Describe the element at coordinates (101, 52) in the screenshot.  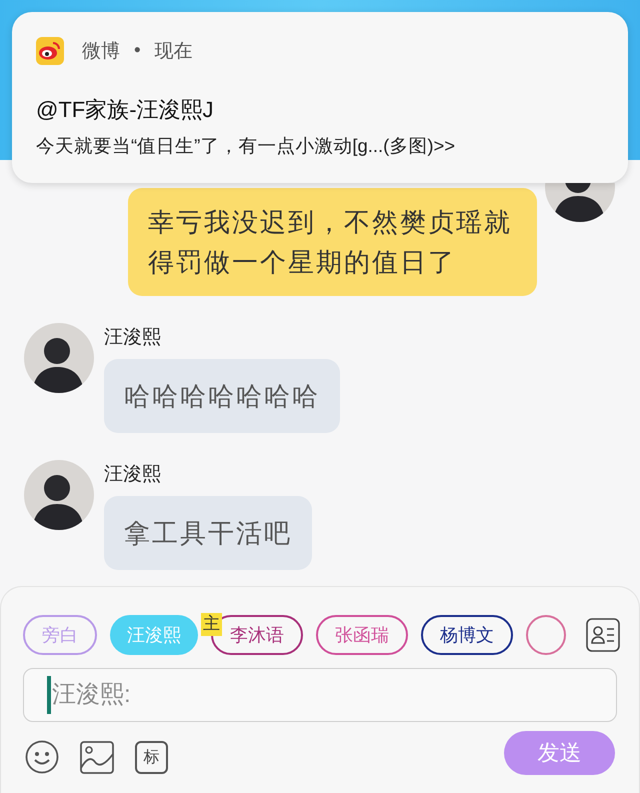
I see `app-name: 微博` at that location.